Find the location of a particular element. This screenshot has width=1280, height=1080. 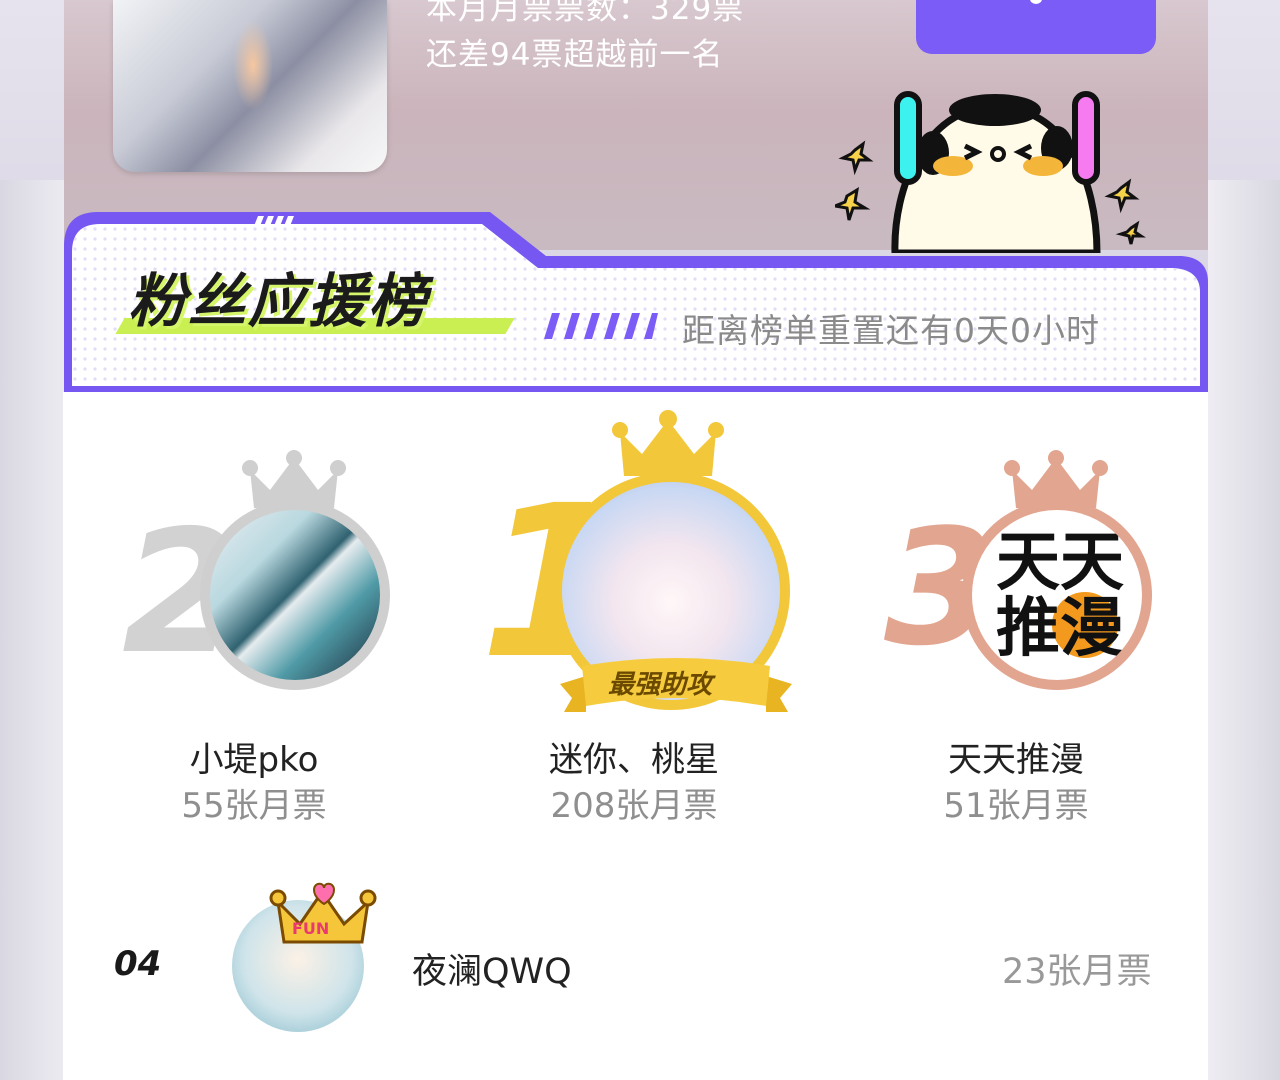

fan-name: 迷你、桃星 is located at coordinates (634, 760).